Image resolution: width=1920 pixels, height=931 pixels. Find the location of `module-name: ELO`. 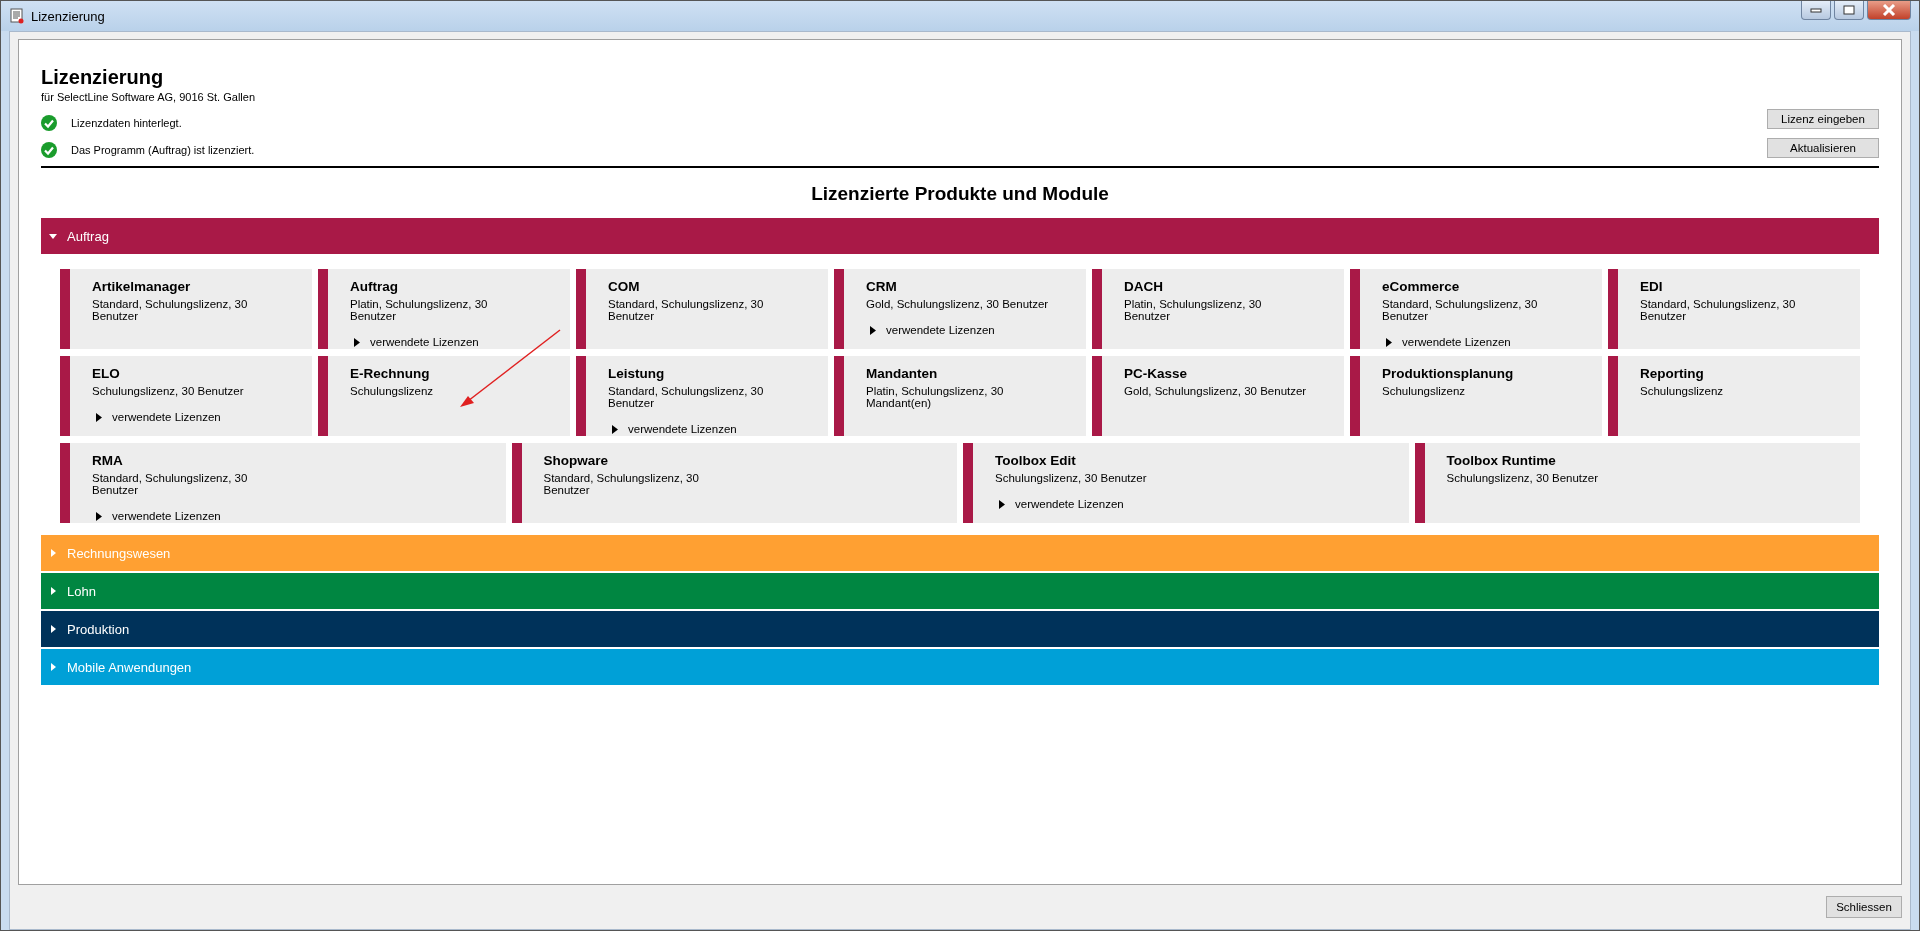

module-name: ELO is located at coordinates (106, 373).